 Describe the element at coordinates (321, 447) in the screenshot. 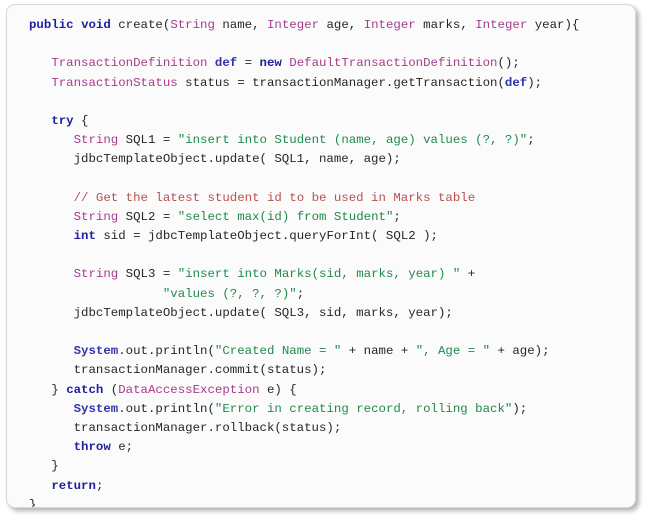

I see `code-line: throw e;` at that location.